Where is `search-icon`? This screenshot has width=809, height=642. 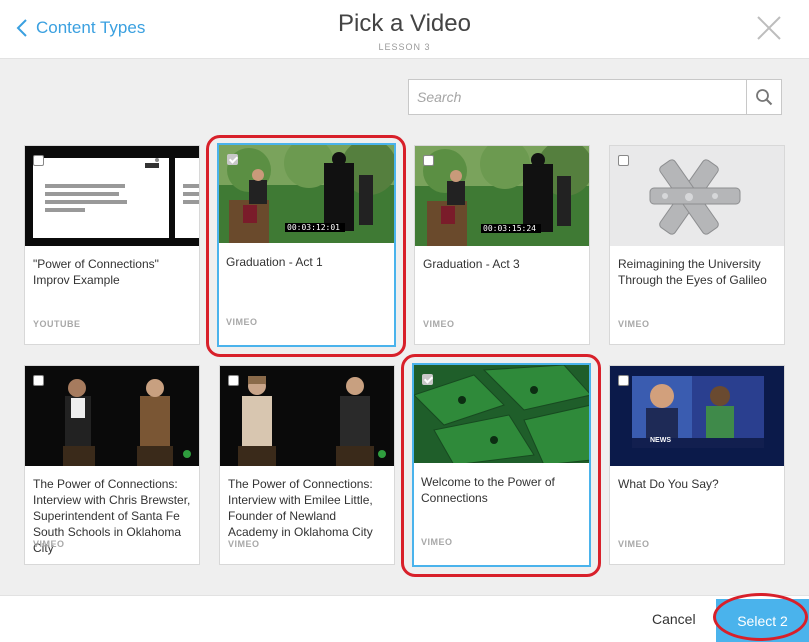 search-icon is located at coordinates (764, 97).